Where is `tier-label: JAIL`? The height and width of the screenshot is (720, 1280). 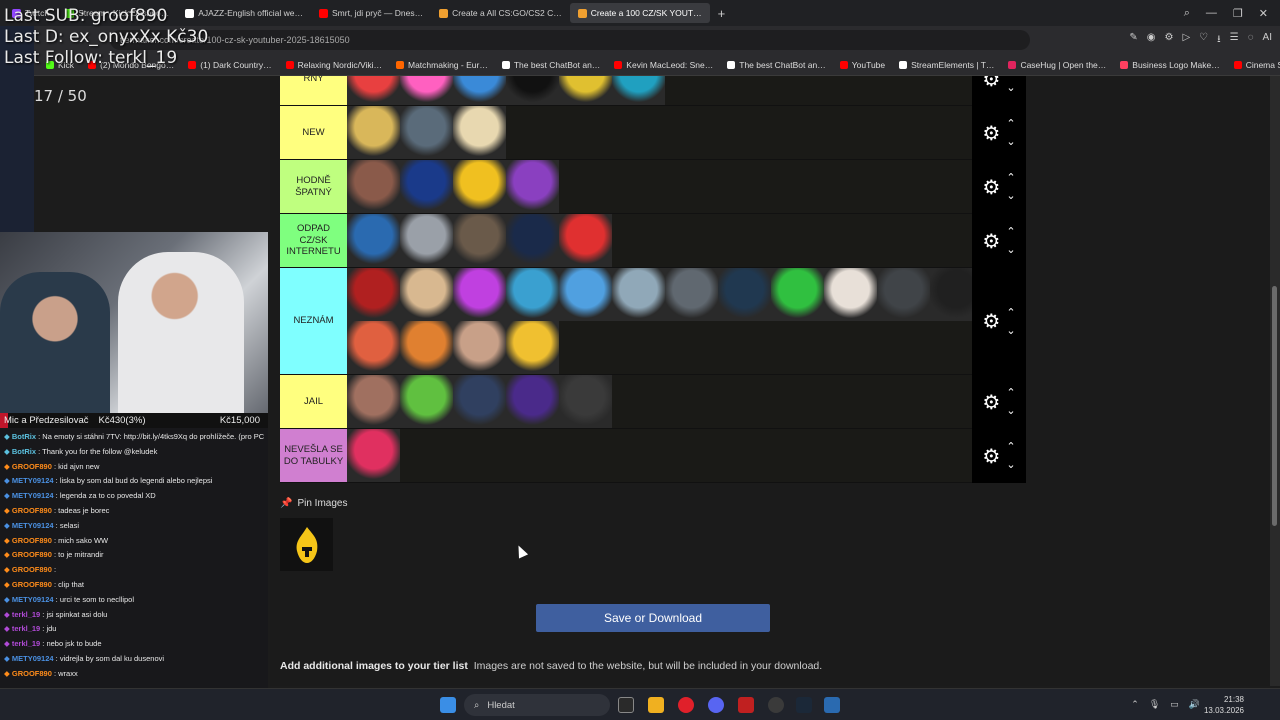
tier-label: JAIL is located at coordinates (313, 401).